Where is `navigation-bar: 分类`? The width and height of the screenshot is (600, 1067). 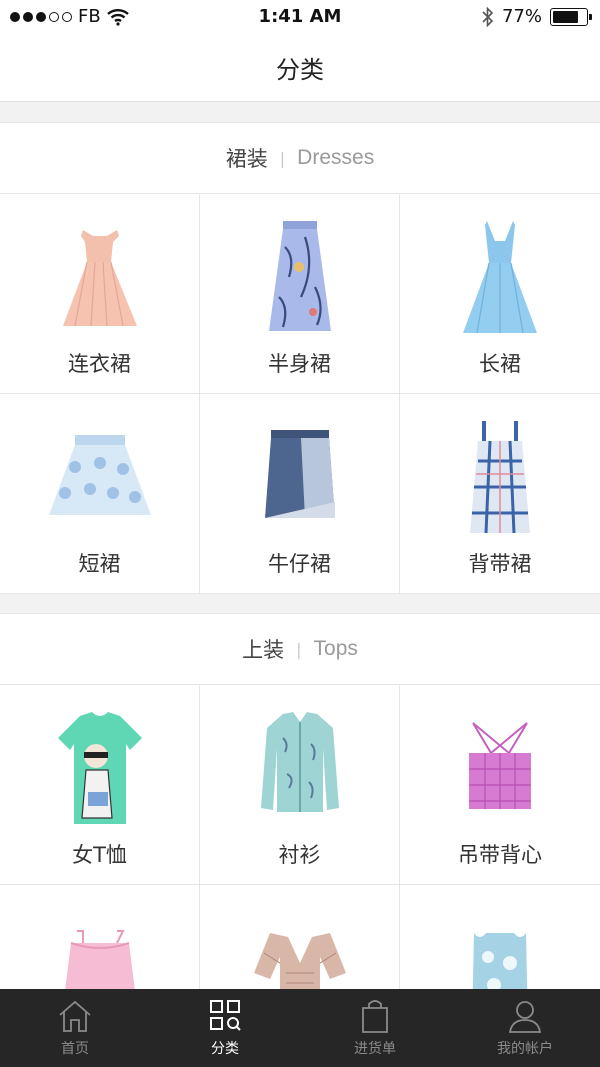 navigation-bar: 分类 is located at coordinates (300, 68).